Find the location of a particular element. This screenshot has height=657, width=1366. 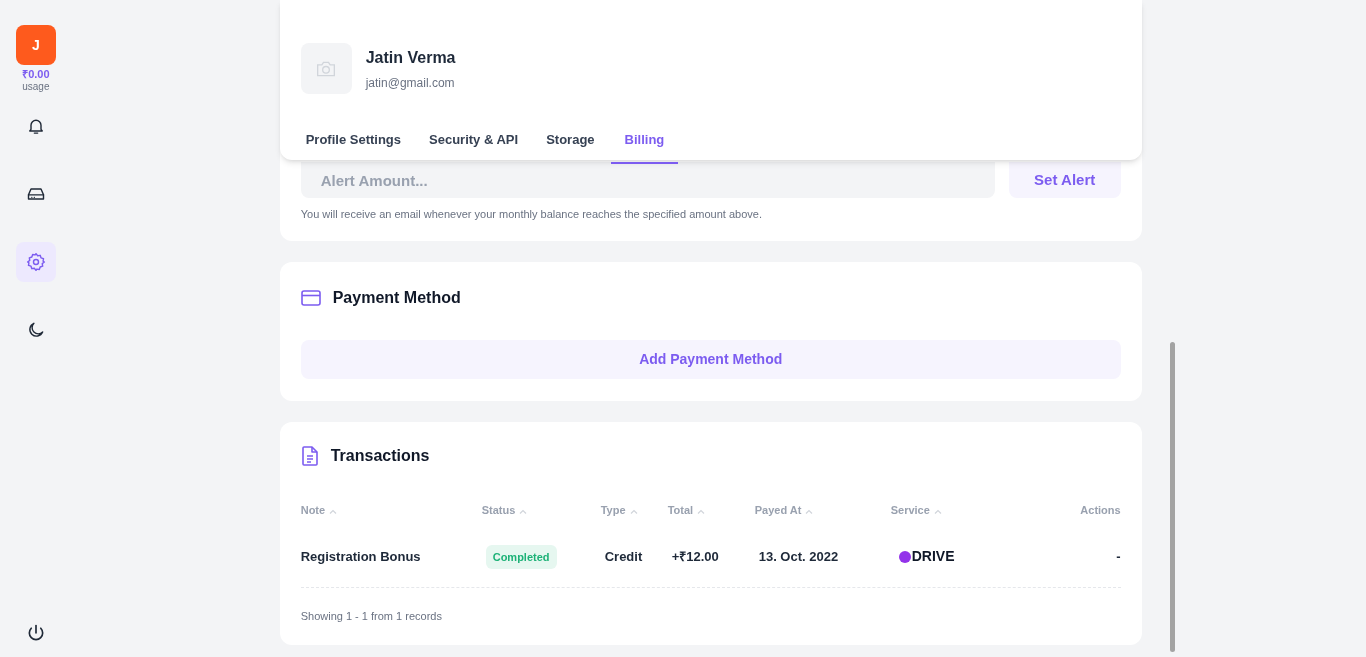

logo-icon is located at coordinates (903, 556).